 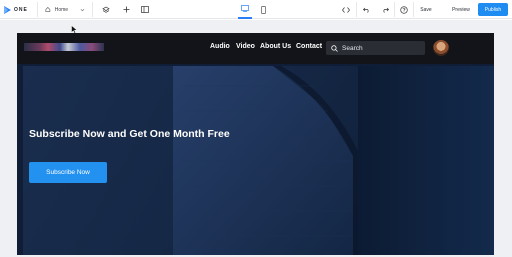 What do you see at coordinates (82, 9) in the screenshot?
I see `chevron-down-icon` at bounding box center [82, 9].